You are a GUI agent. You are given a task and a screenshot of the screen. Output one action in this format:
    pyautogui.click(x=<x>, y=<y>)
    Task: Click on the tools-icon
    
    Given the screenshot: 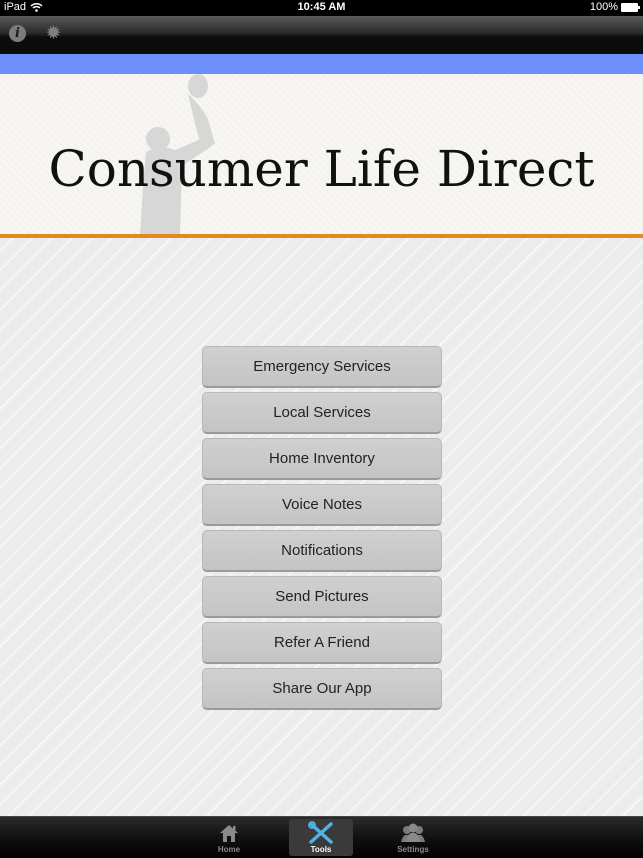 What is the action you would take?
    pyautogui.click(x=320, y=832)
    